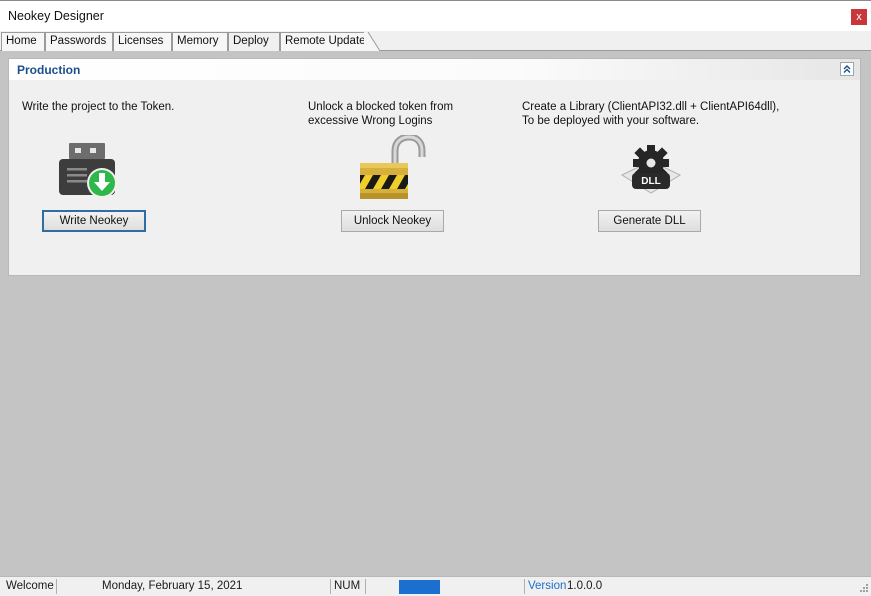 This screenshot has height=596, width=871. I want to click on dll-gear-icon: DLL, so click(651, 169).